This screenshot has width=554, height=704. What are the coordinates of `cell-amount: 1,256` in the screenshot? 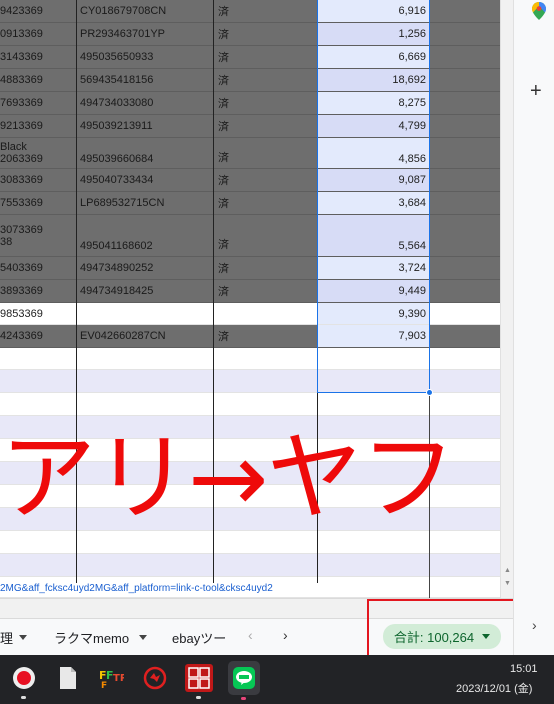 It's located at (373, 34).